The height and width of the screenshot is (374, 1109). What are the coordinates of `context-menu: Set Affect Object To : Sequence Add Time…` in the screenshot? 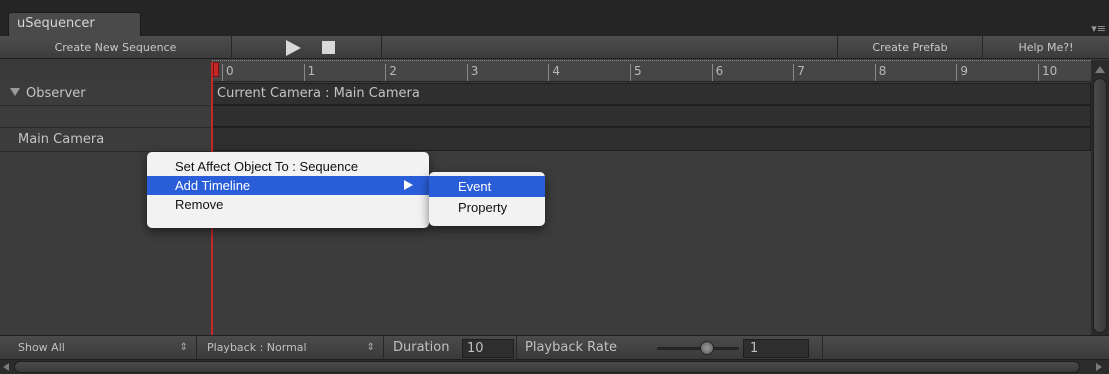 It's located at (288, 190).